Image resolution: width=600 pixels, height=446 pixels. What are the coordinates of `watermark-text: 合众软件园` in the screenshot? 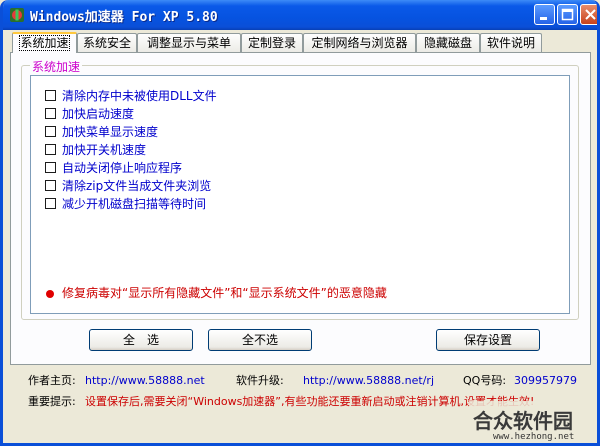 It's located at (523, 421).